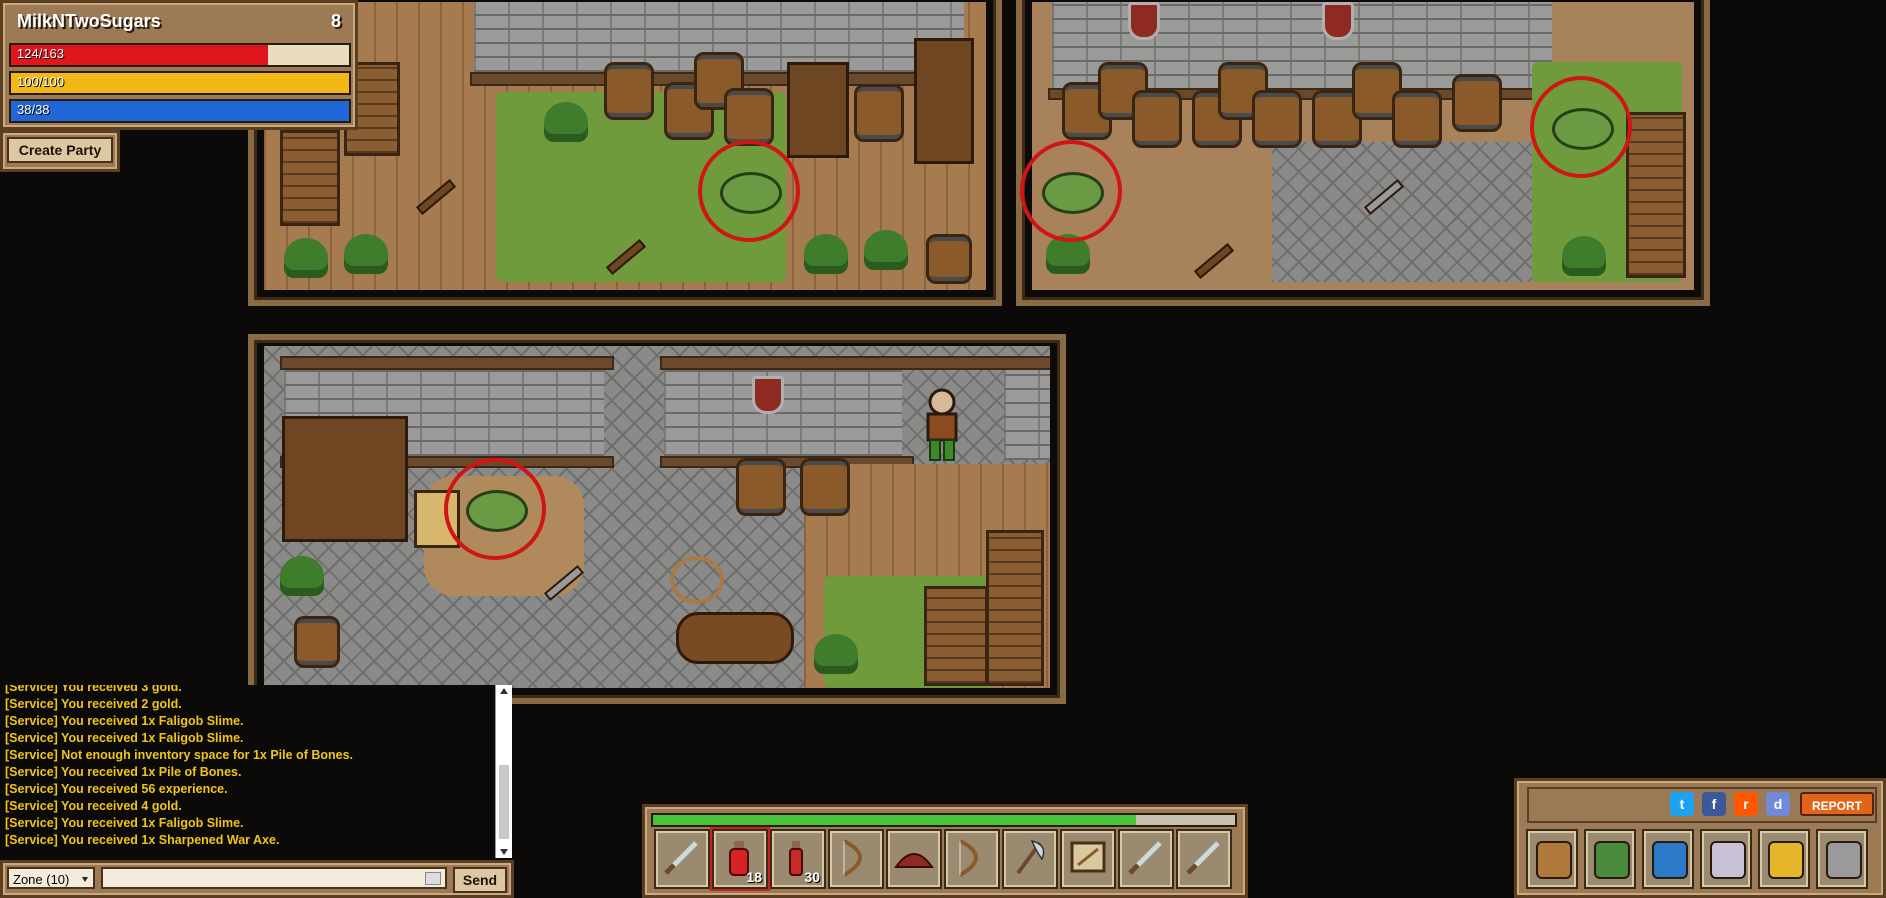  I want to click on hotbar-slot: 18, so click(740, 859).